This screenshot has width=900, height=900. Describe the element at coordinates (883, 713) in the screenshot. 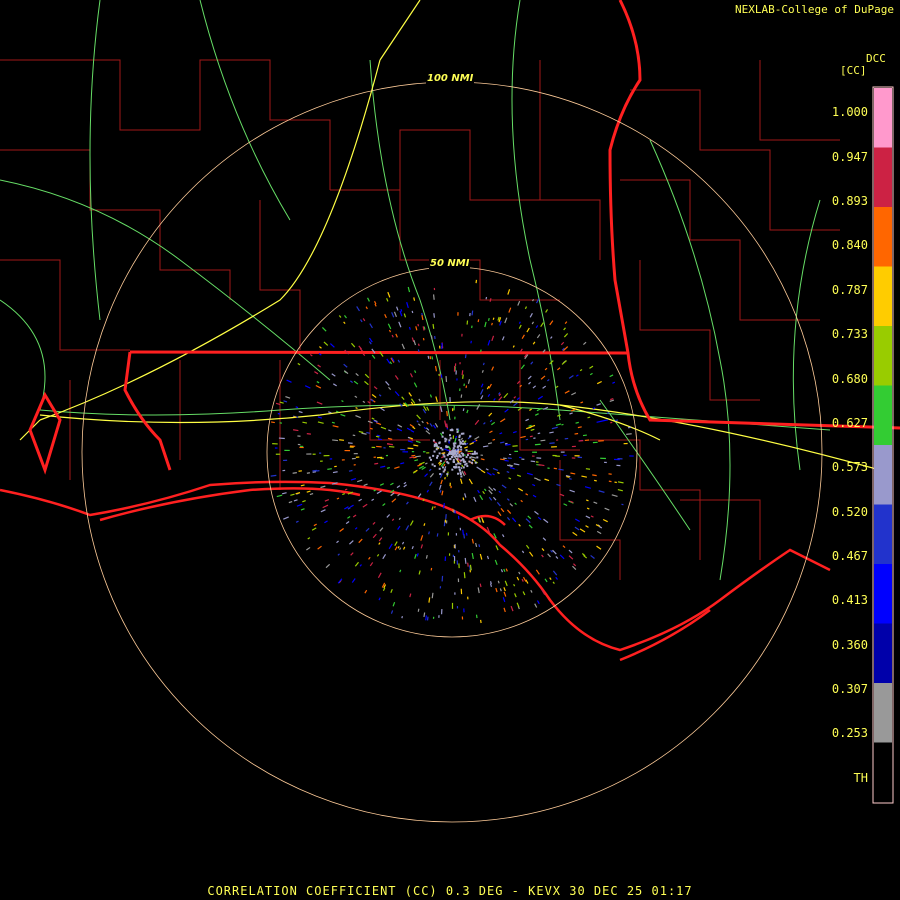

I see `color-scale-swatch` at that location.